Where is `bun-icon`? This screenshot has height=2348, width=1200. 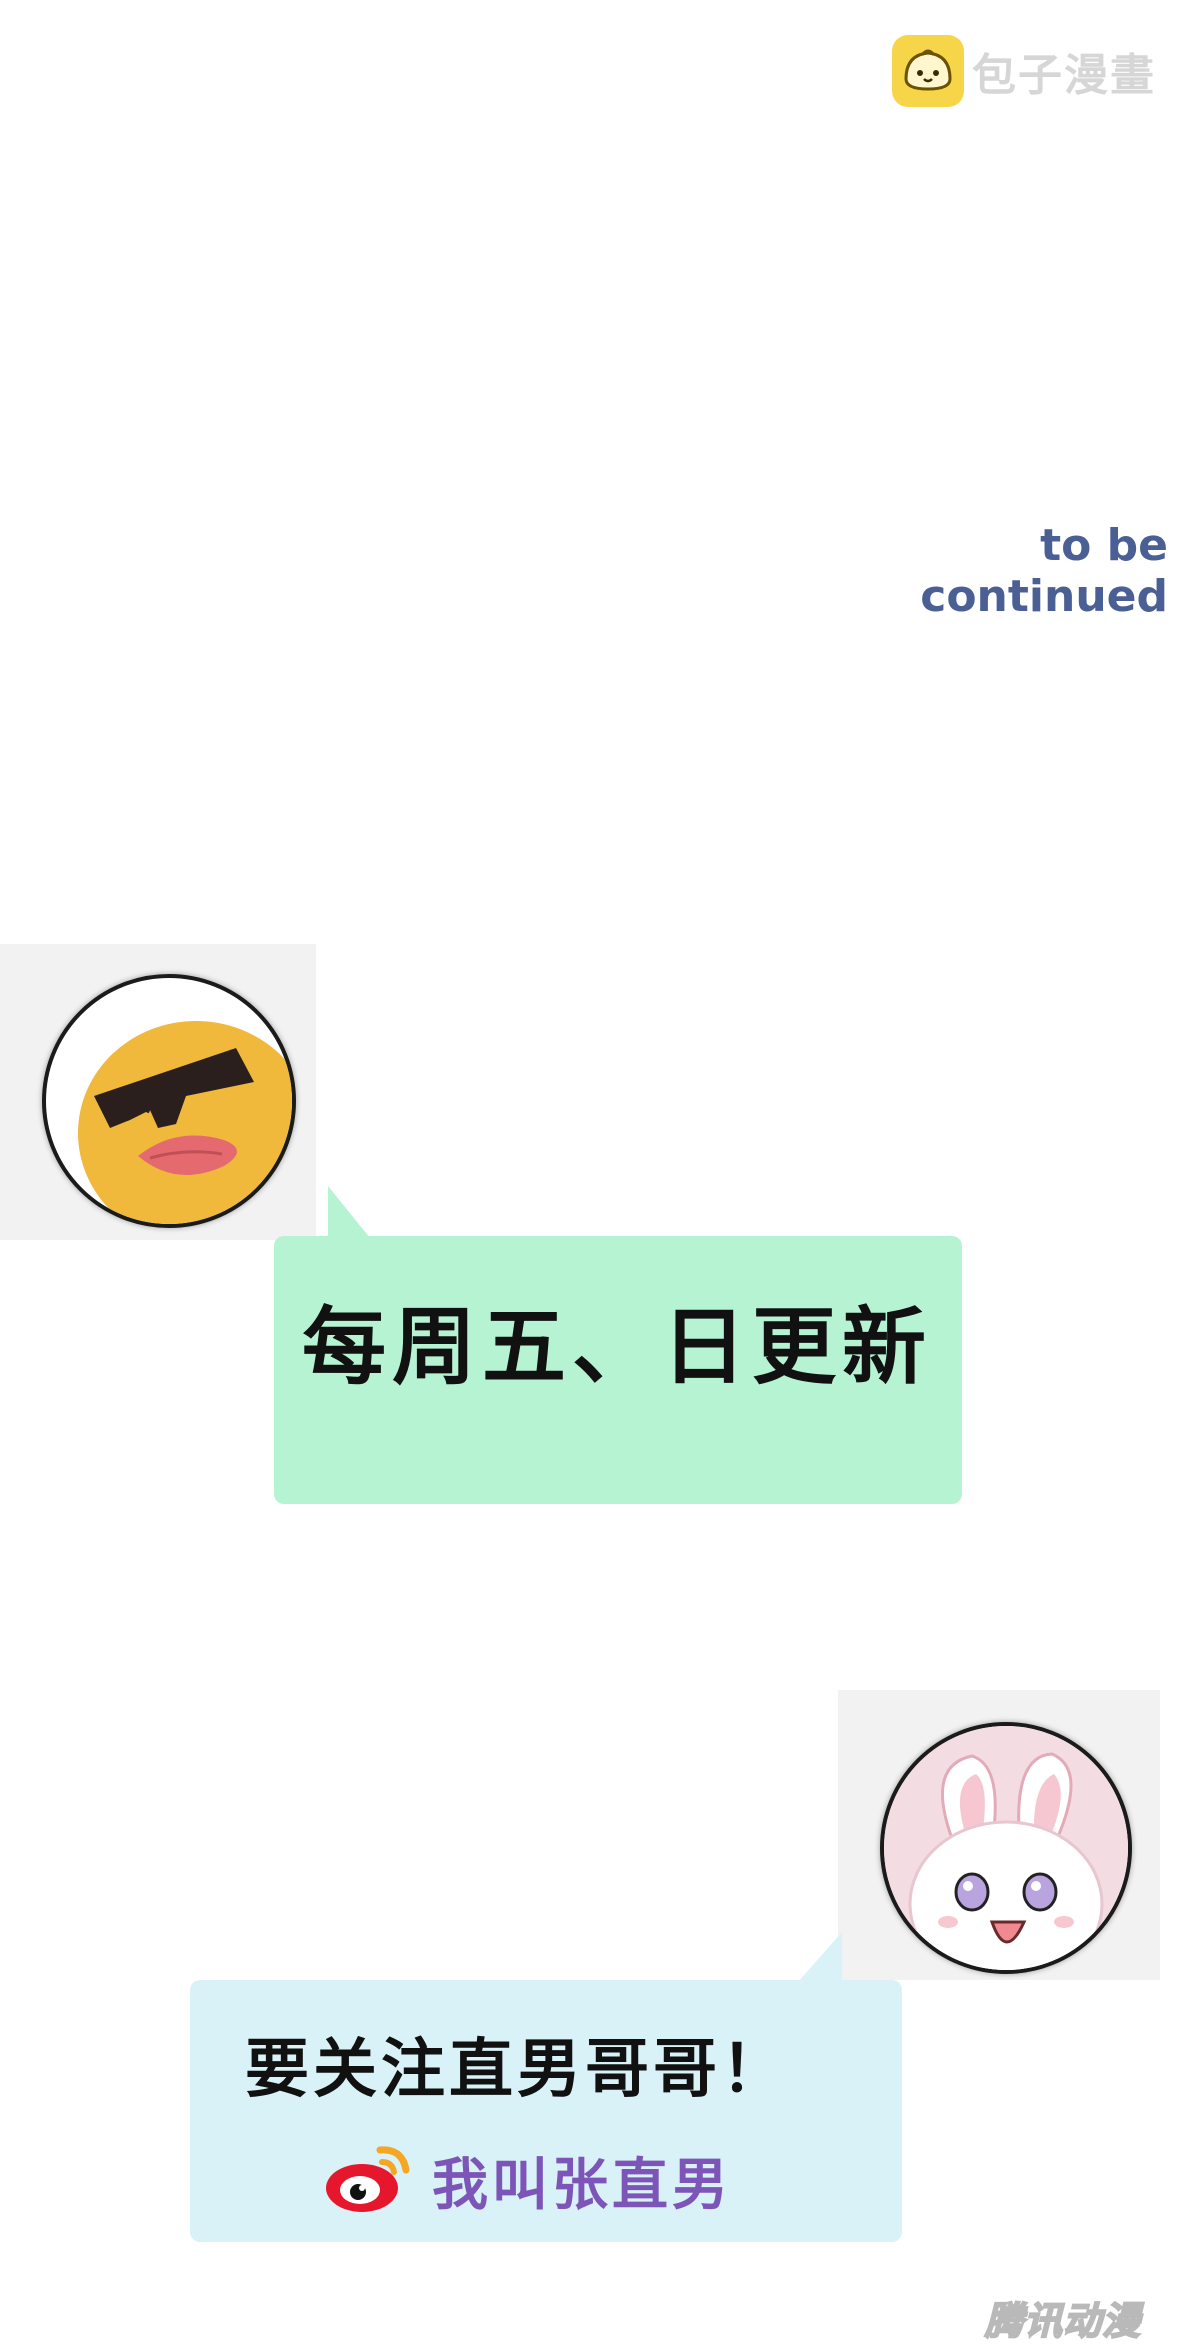
bun-icon is located at coordinates (928, 71).